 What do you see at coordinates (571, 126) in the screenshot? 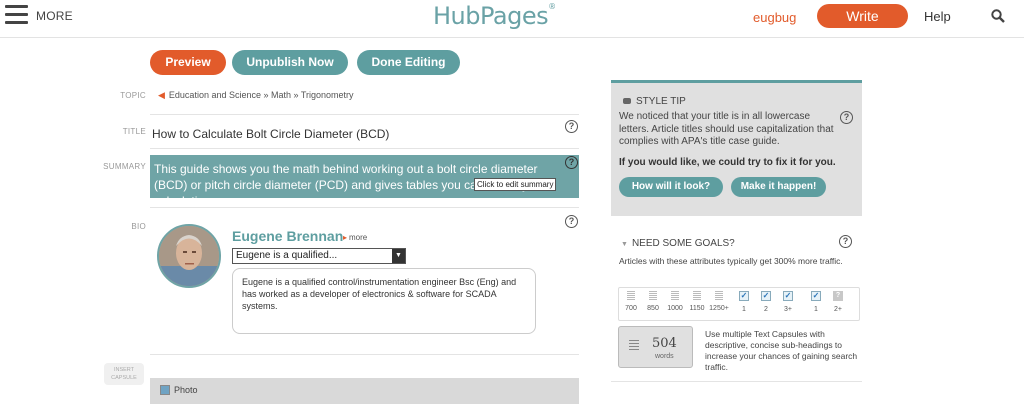
I see `title-help-icon: ?` at bounding box center [571, 126].